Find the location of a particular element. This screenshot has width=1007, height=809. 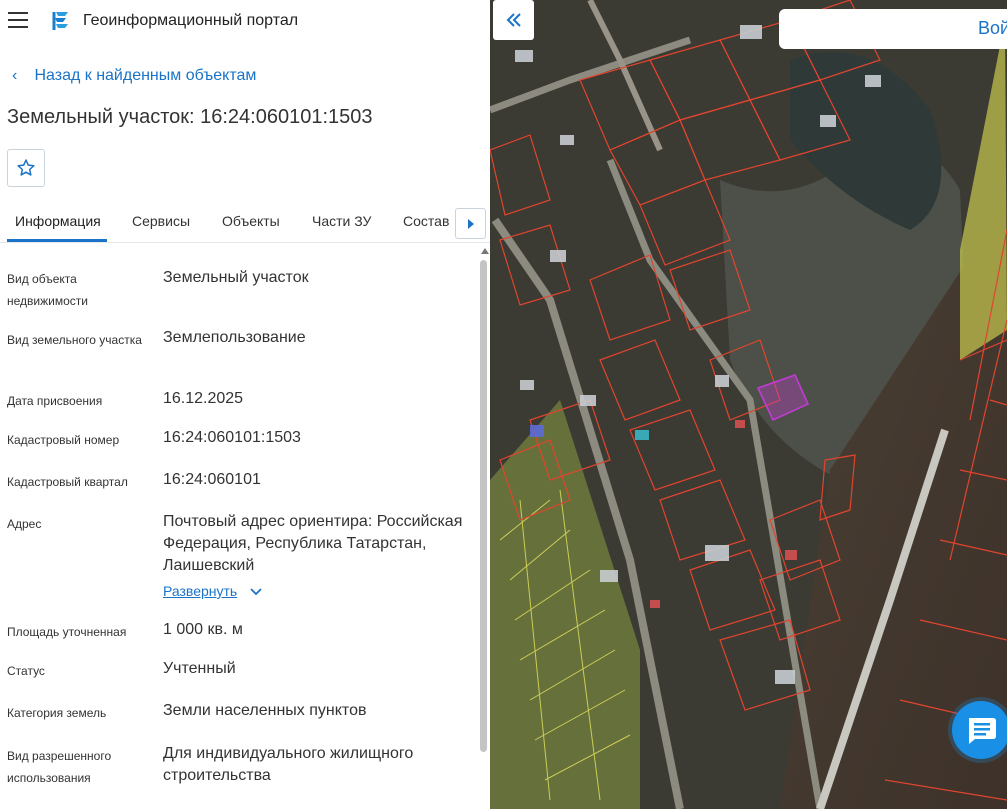

chevron-left-icon: ‹ is located at coordinates (15, 75).